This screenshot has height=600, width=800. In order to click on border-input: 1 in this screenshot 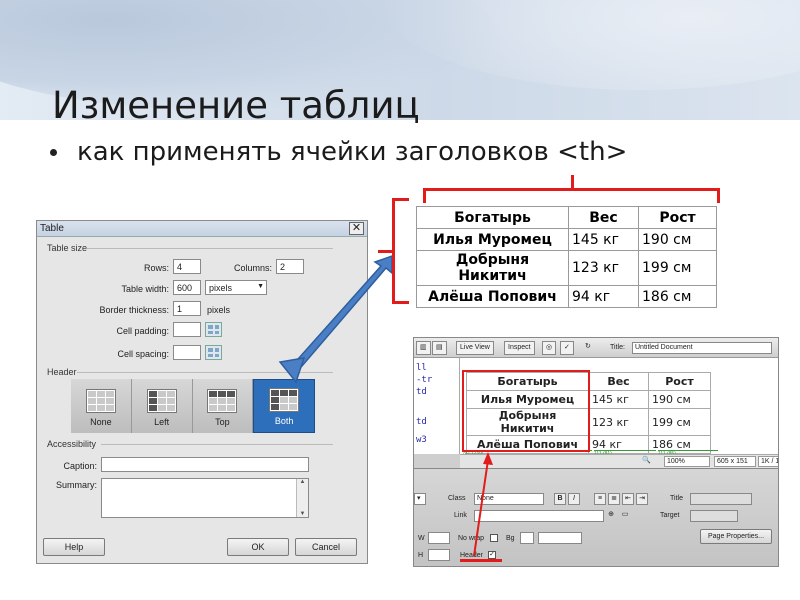, I will do `click(187, 308)`.